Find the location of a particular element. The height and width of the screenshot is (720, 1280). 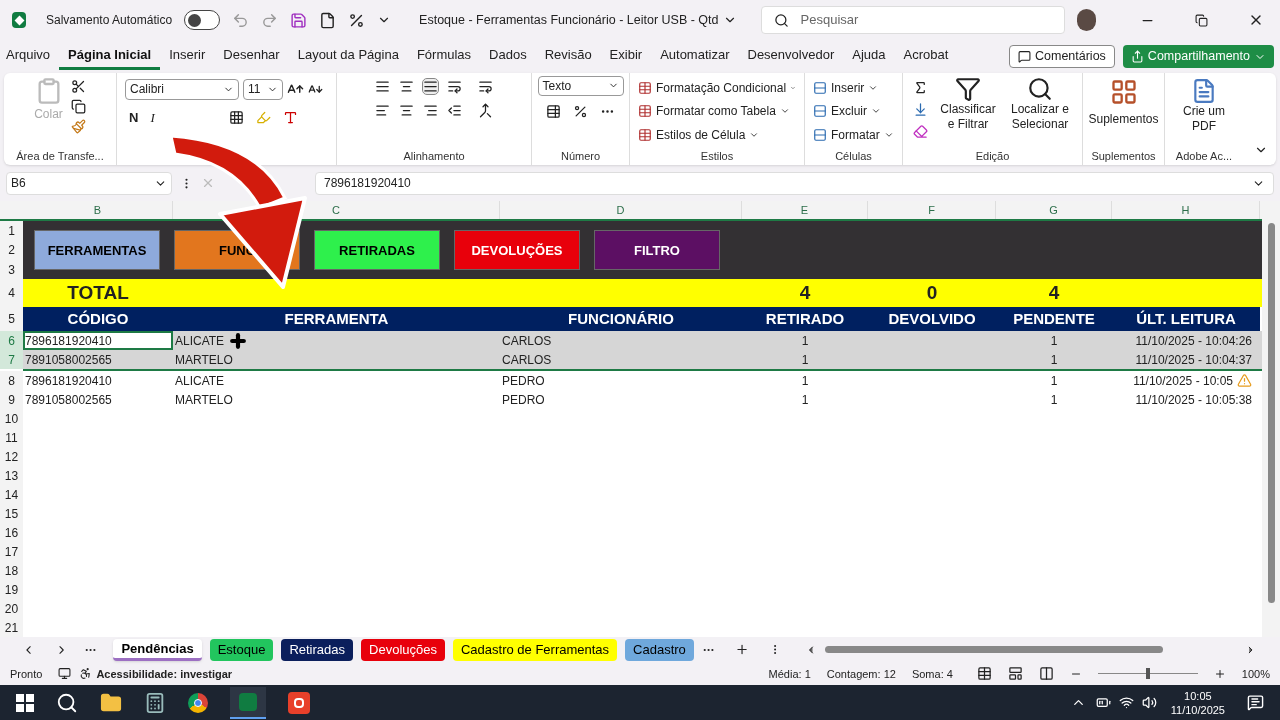

cells-command: Excluir is located at coordinates (853, 111).